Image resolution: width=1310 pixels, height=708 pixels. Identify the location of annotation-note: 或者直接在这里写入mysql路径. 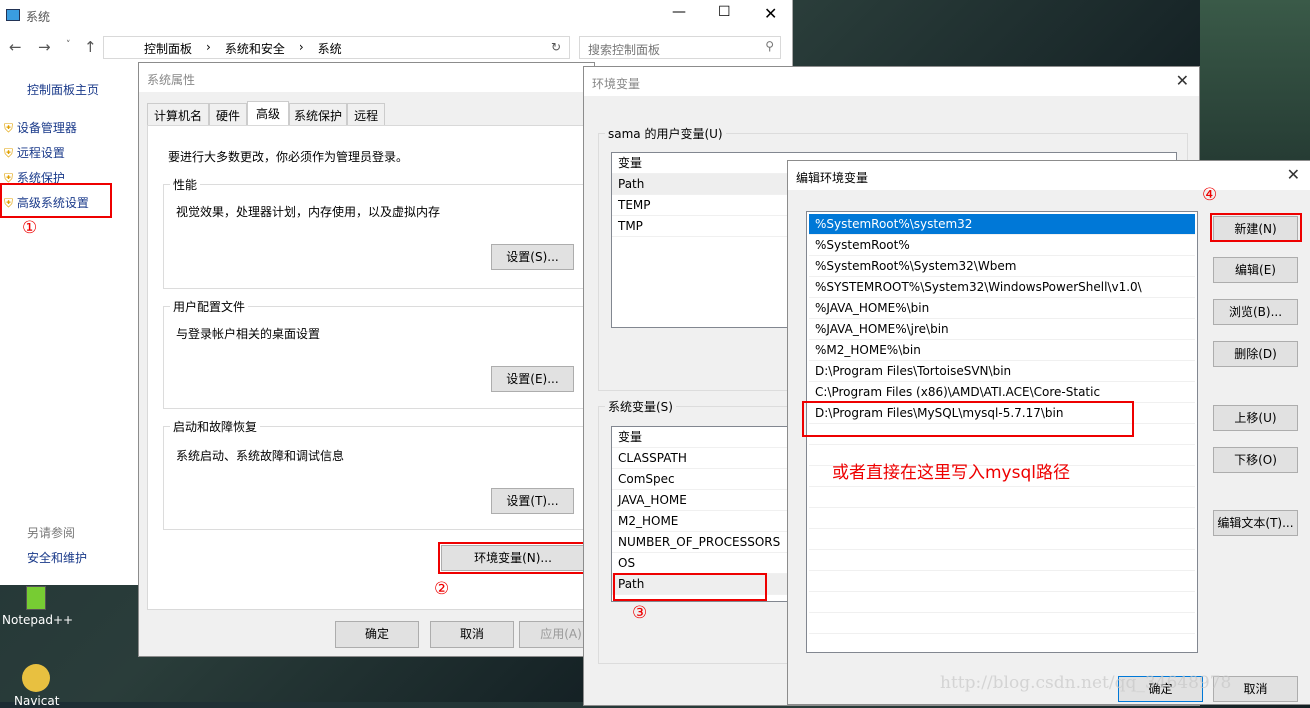
(951, 473).